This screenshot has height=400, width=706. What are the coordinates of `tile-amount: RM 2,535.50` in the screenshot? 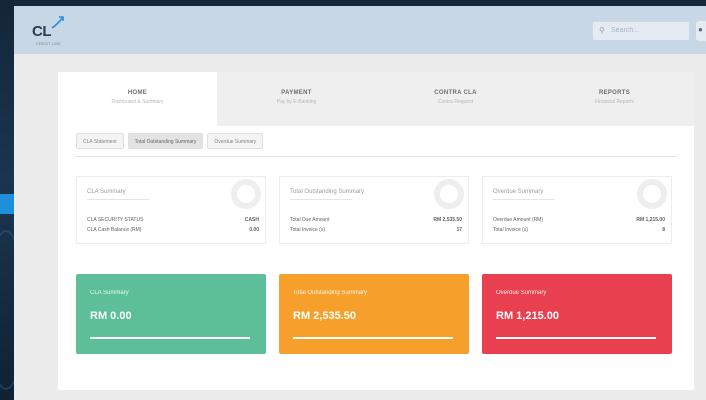 It's located at (324, 316).